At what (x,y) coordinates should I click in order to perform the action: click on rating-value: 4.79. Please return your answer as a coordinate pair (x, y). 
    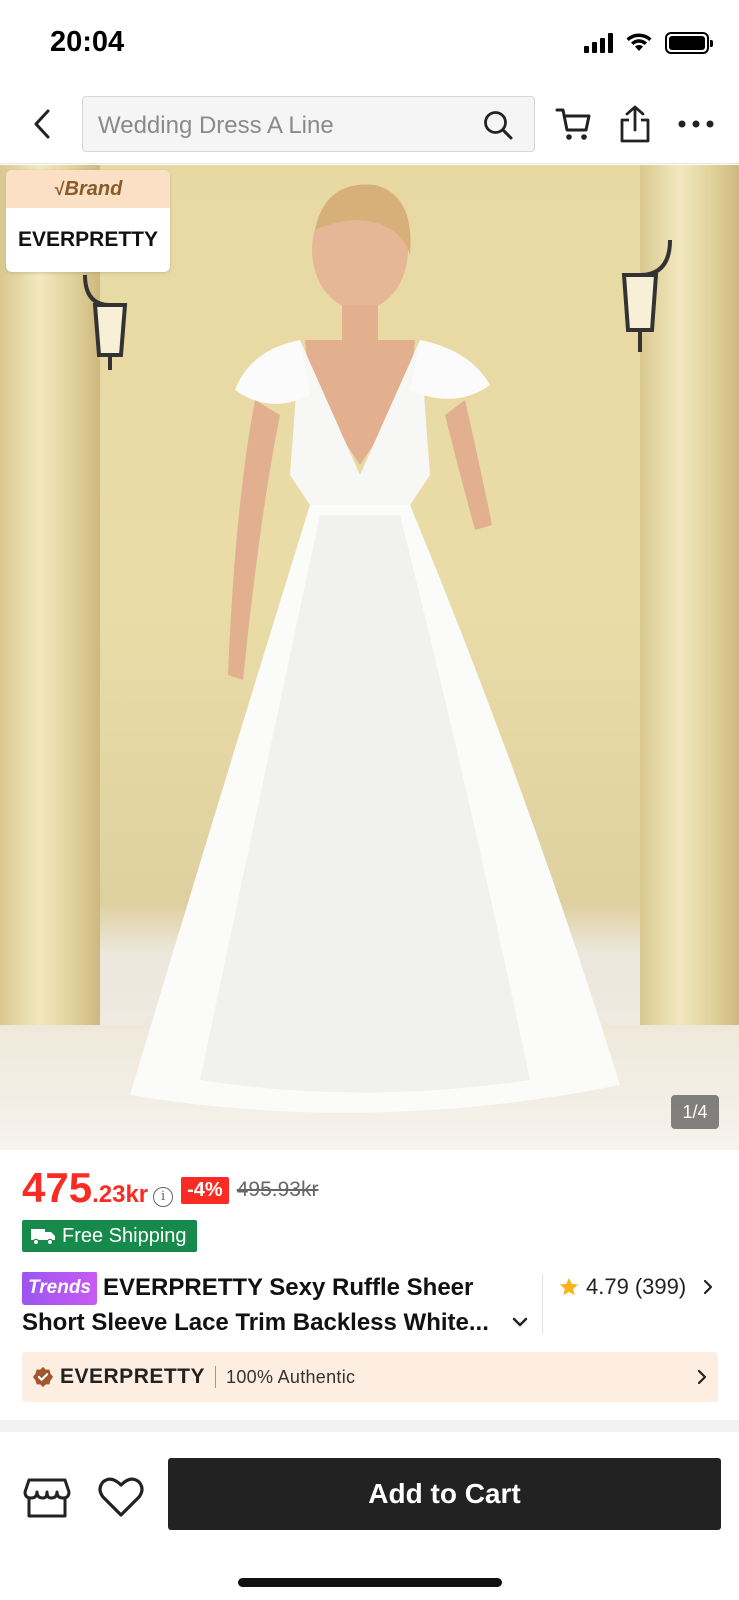
    Looking at the image, I should click on (607, 1286).